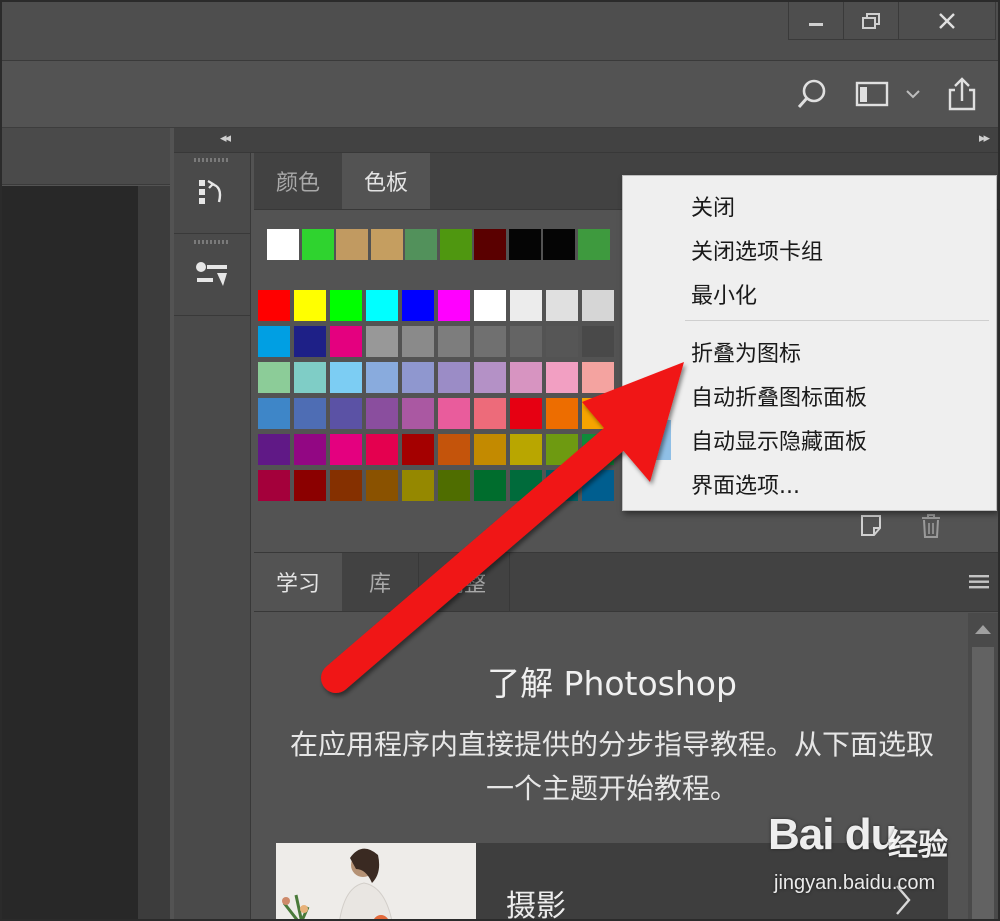 This screenshot has height=921, width=1000. What do you see at coordinates (979, 582) in the screenshot?
I see `panel-menu-icon` at bounding box center [979, 582].